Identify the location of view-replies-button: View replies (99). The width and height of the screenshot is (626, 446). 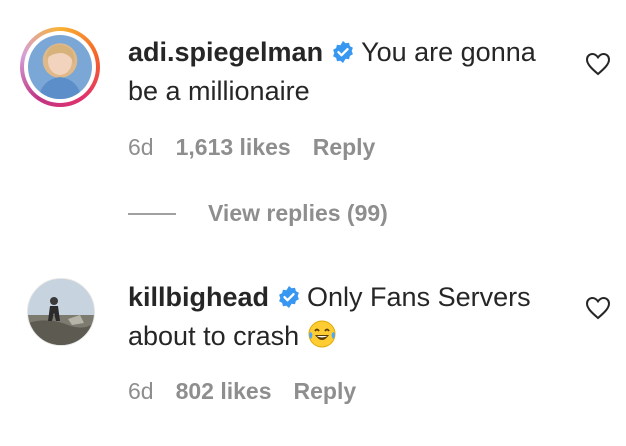
(258, 213).